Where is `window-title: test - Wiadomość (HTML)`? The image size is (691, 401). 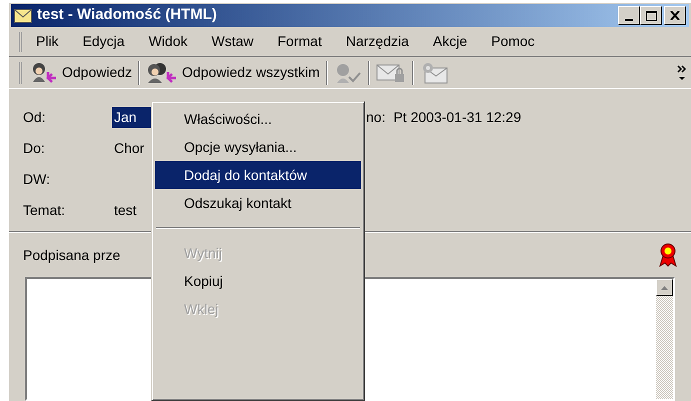 window-title: test - Wiadomość (HTML) is located at coordinates (127, 15).